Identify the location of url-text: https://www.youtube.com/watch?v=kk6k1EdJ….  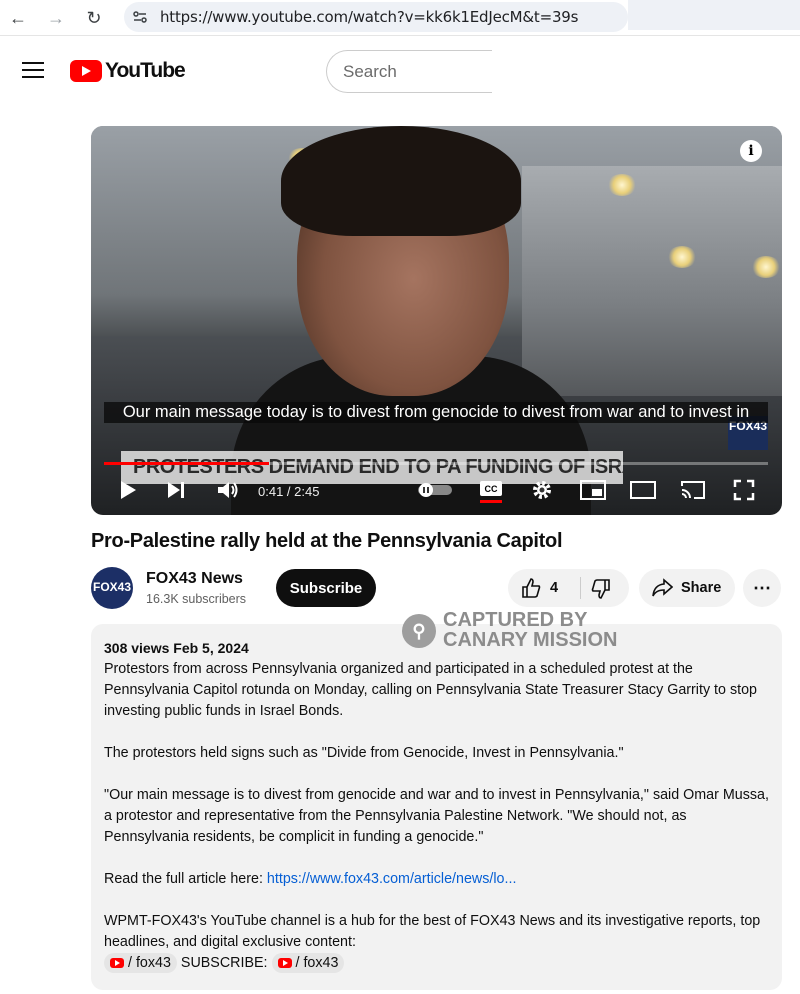
(369, 17).